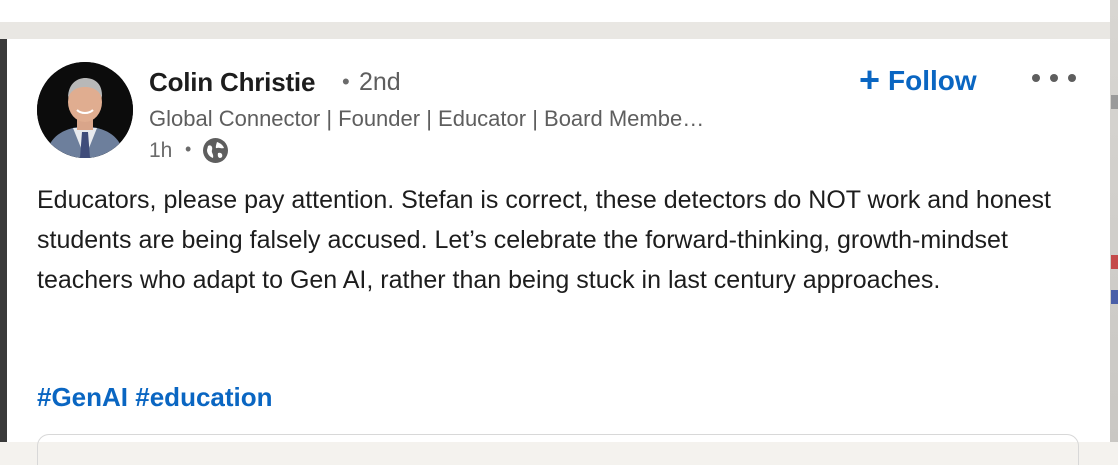 Image resolution: width=1118 pixels, height=465 pixels. I want to click on previous-card-edge, so click(559, 11).